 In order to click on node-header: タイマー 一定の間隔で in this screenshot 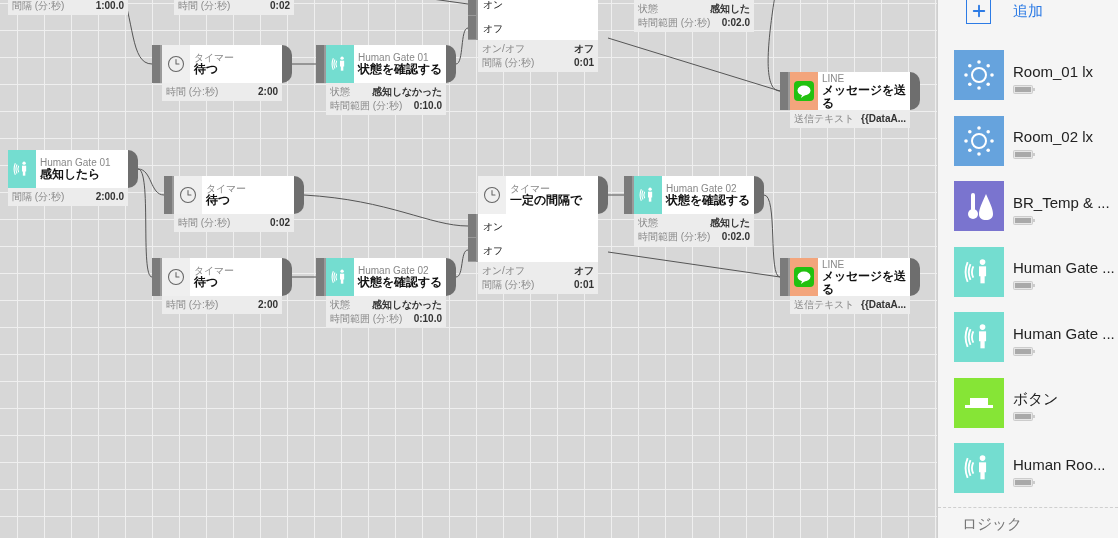, I will do `click(552, 195)`.